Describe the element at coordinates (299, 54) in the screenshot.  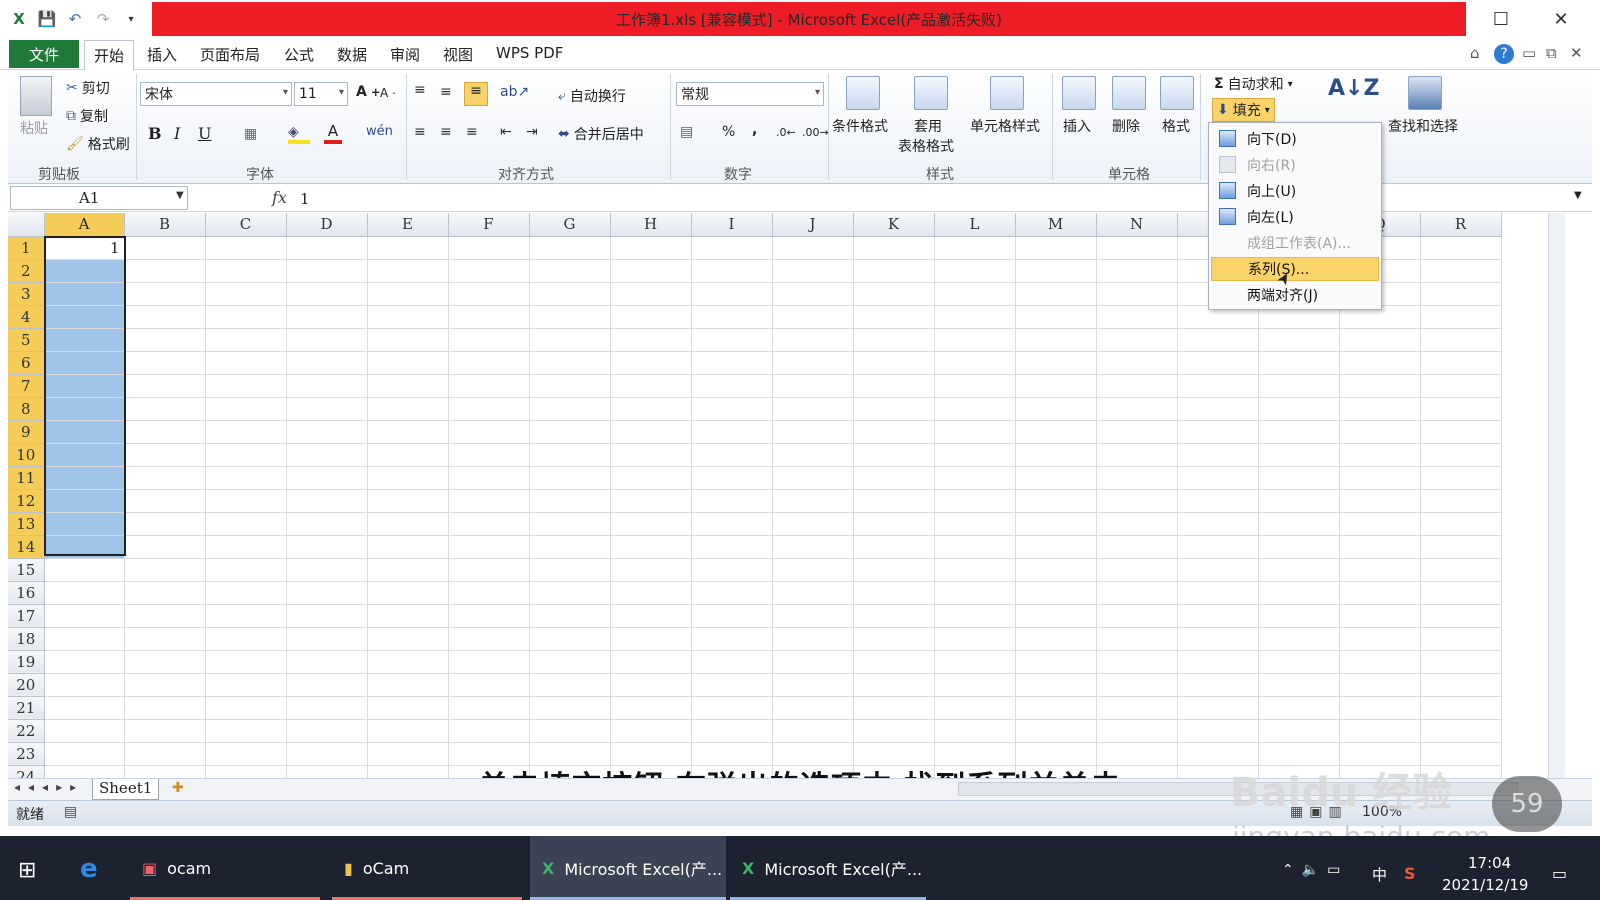
I see `tab-formulas: 公式` at that location.